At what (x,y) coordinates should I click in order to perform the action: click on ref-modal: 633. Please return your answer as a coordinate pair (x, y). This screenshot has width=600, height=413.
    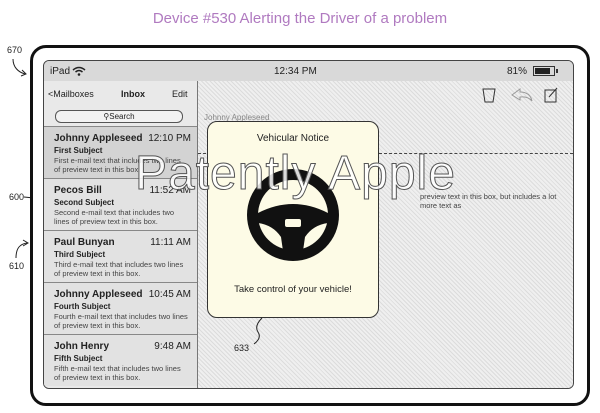
    Looking at the image, I should click on (242, 348).